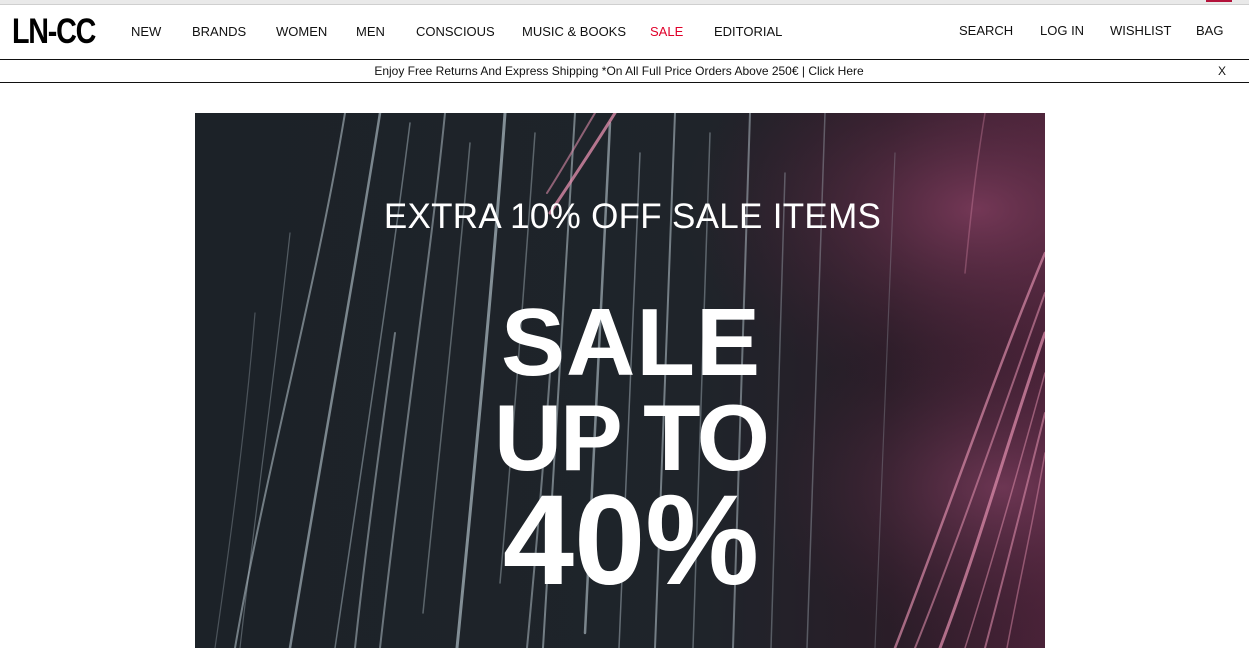 The width and height of the screenshot is (1249, 648). What do you see at coordinates (370, 32) in the screenshot?
I see `nav-item-men: MEN` at bounding box center [370, 32].